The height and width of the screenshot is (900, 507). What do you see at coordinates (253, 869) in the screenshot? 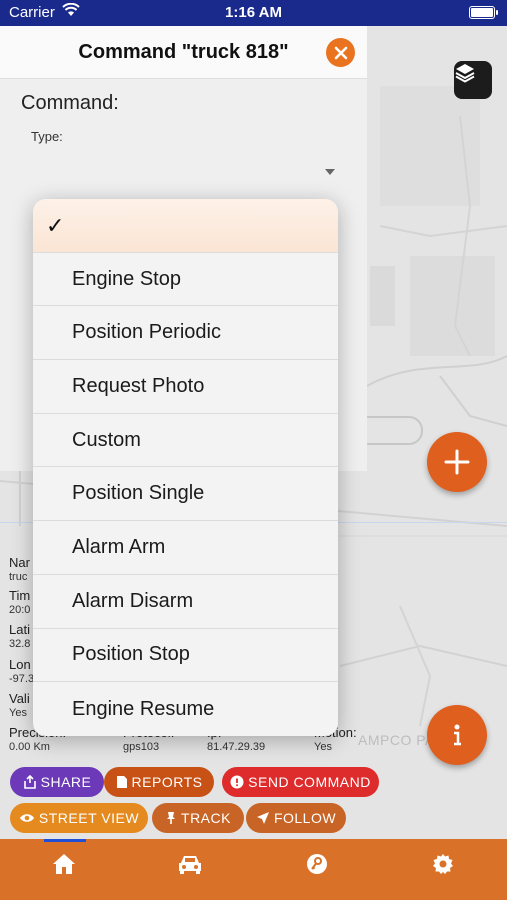
I see `bottom-tab-bar` at bounding box center [253, 869].